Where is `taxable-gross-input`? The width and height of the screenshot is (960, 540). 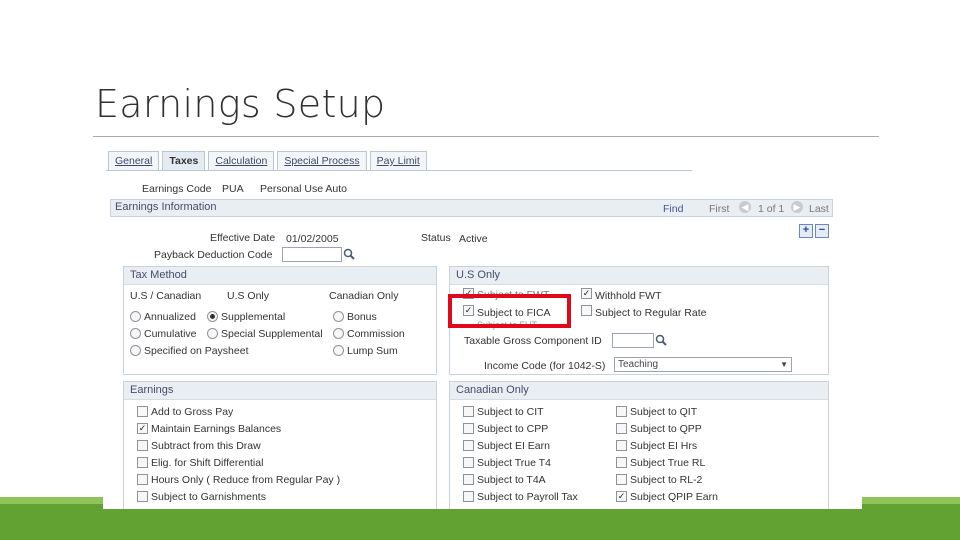 taxable-gross-input is located at coordinates (633, 340).